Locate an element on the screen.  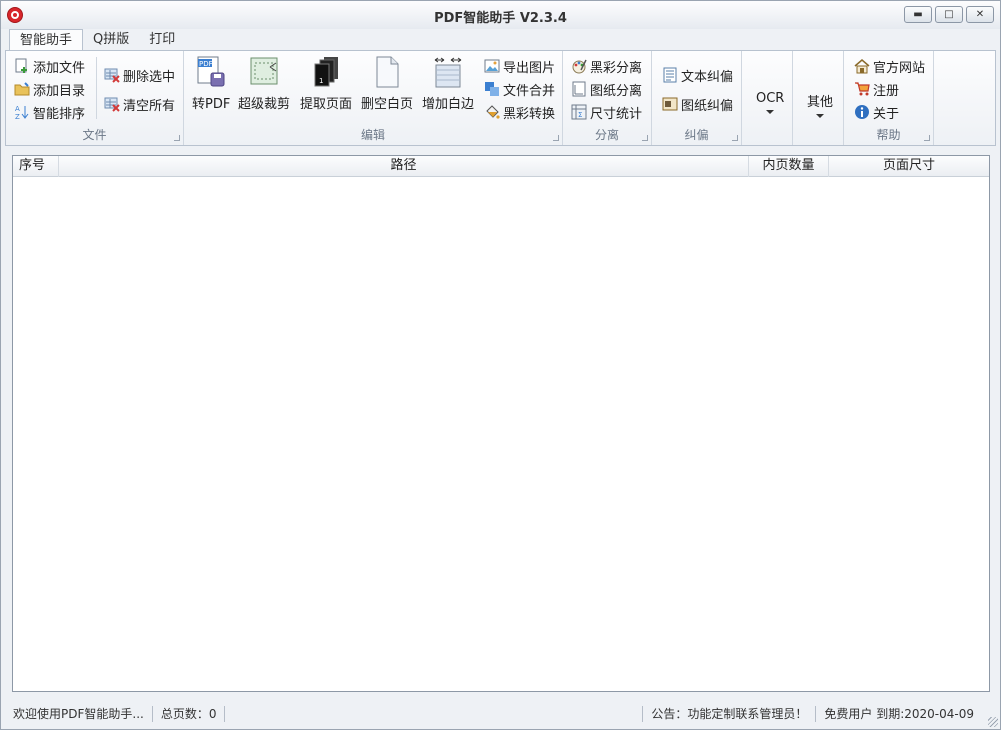
drawing-deskew-button: 图纸纠偏 is located at coordinates (697, 104).